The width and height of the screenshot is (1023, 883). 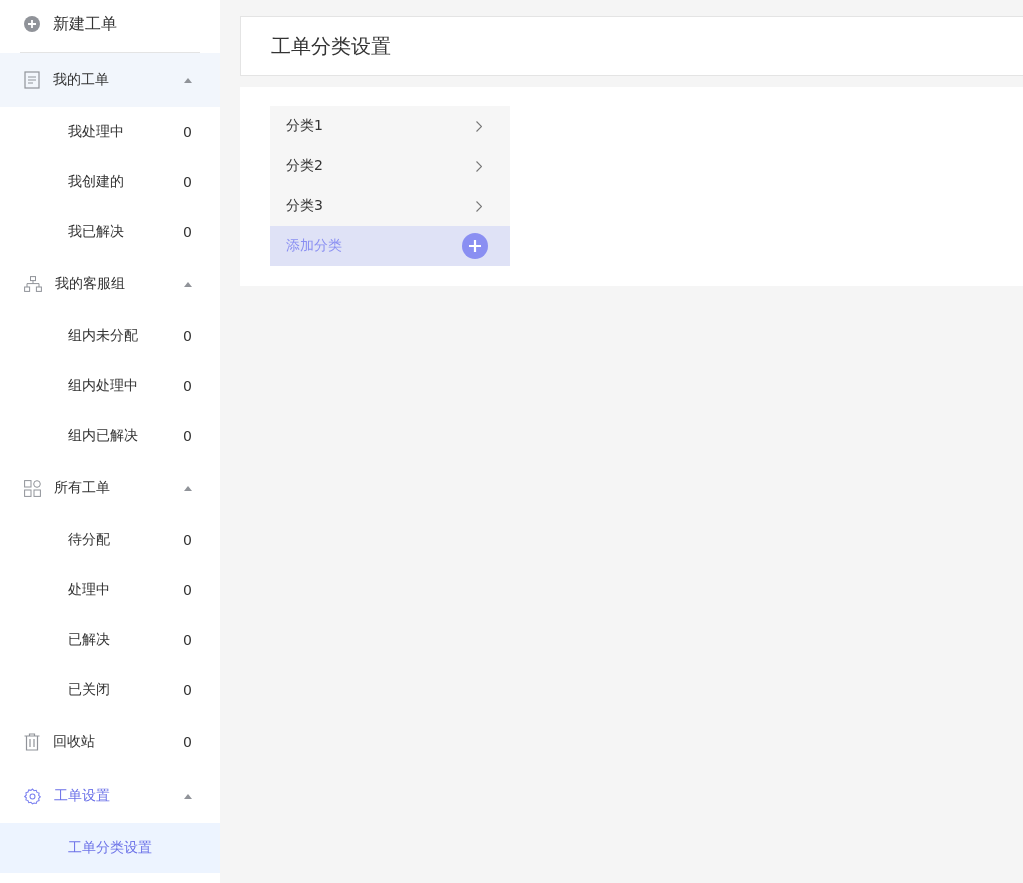 I want to click on submenu-item: 工单分类设置, so click(x=110, y=848).